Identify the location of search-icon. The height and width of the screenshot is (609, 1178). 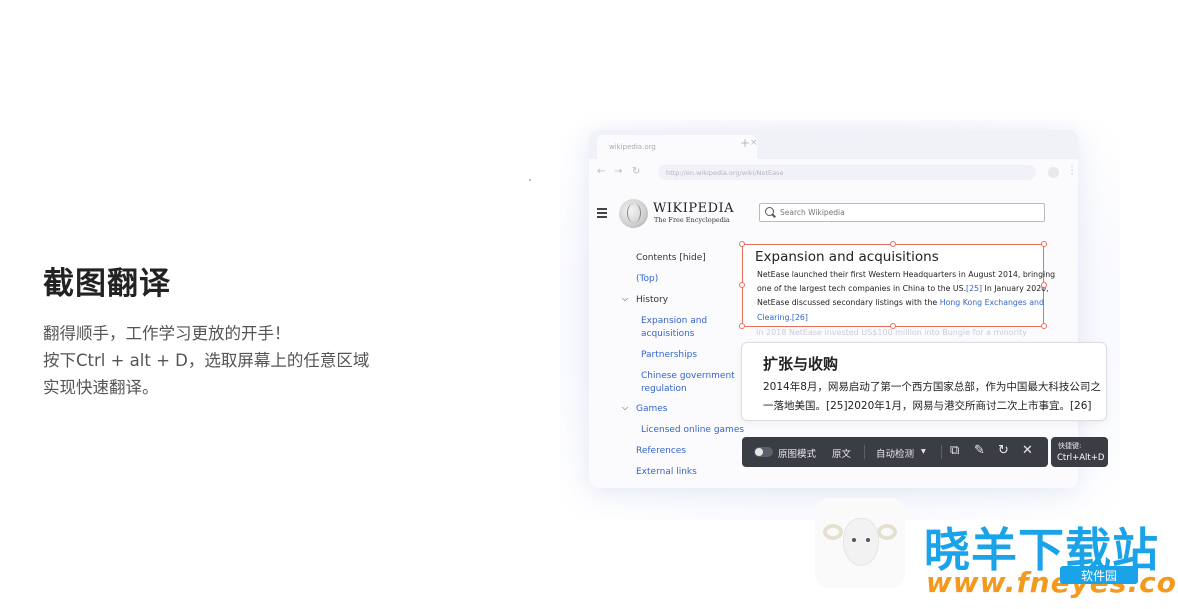
(769, 211).